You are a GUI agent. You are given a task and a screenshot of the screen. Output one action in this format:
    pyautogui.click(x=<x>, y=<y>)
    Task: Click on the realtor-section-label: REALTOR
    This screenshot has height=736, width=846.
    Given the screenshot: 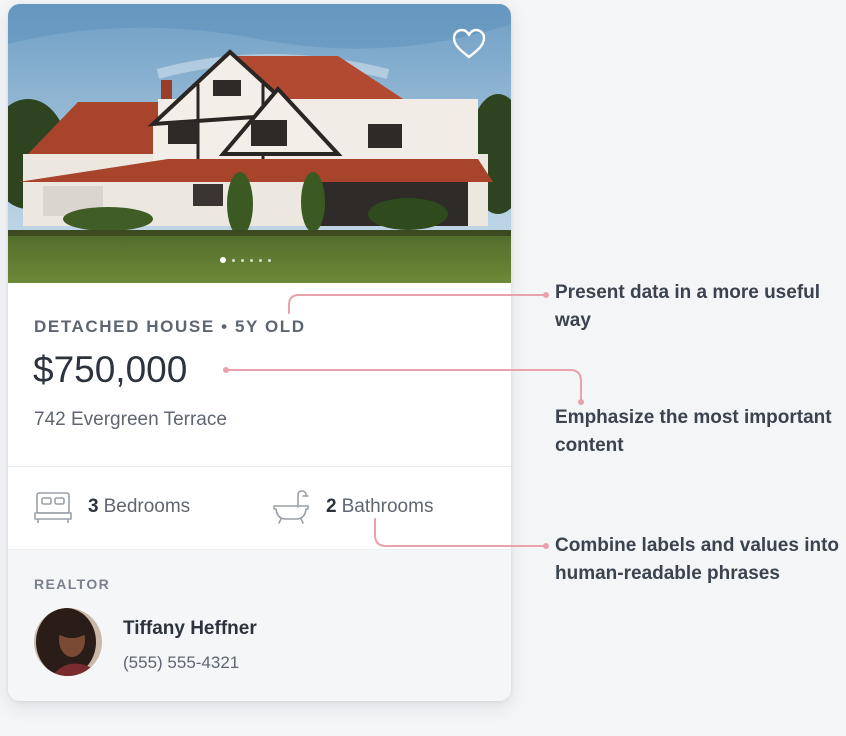 What is the action you would take?
    pyautogui.click(x=72, y=584)
    